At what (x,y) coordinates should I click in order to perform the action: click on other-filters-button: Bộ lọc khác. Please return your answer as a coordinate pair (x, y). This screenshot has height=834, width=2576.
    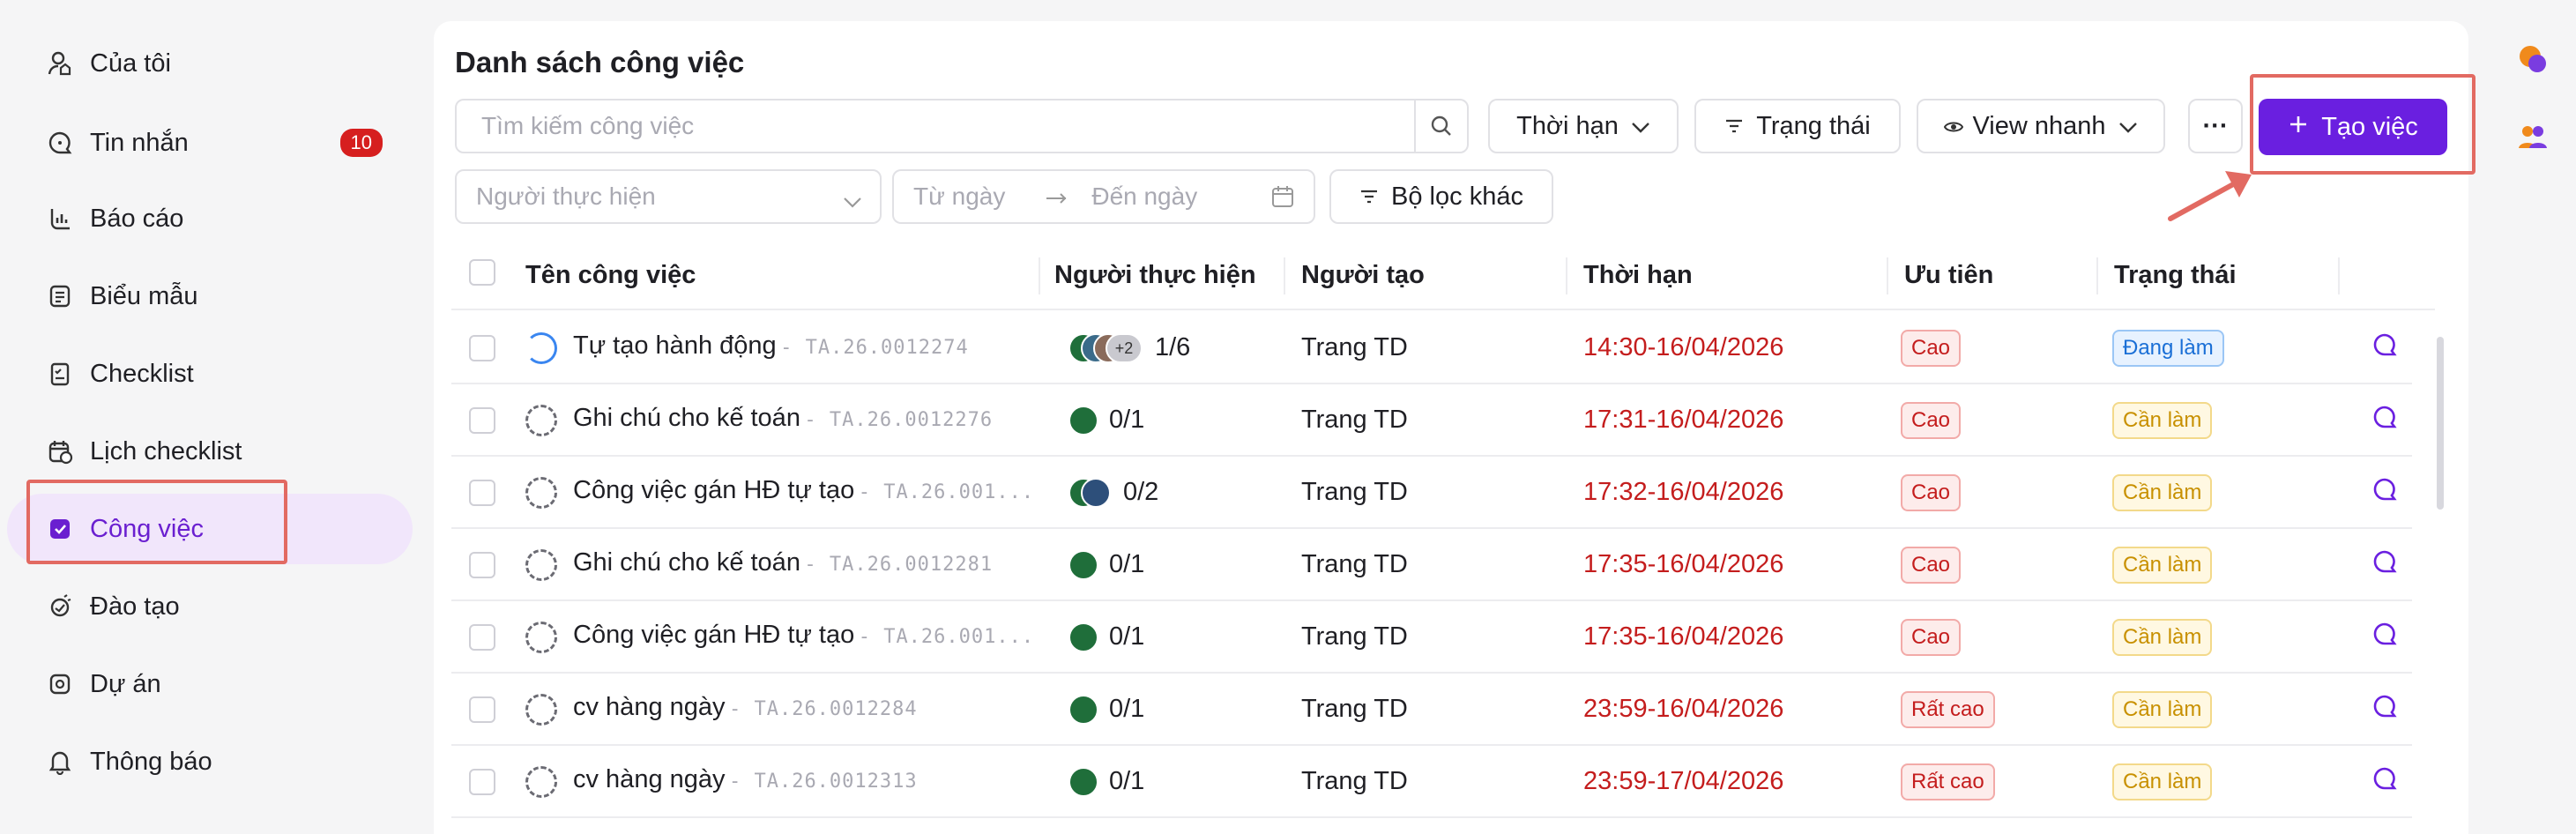
    Looking at the image, I should click on (1441, 196).